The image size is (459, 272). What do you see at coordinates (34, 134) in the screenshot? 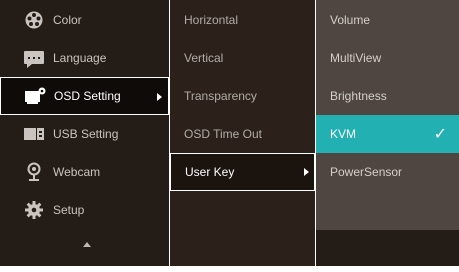
I see `usb-setting-icon` at bounding box center [34, 134].